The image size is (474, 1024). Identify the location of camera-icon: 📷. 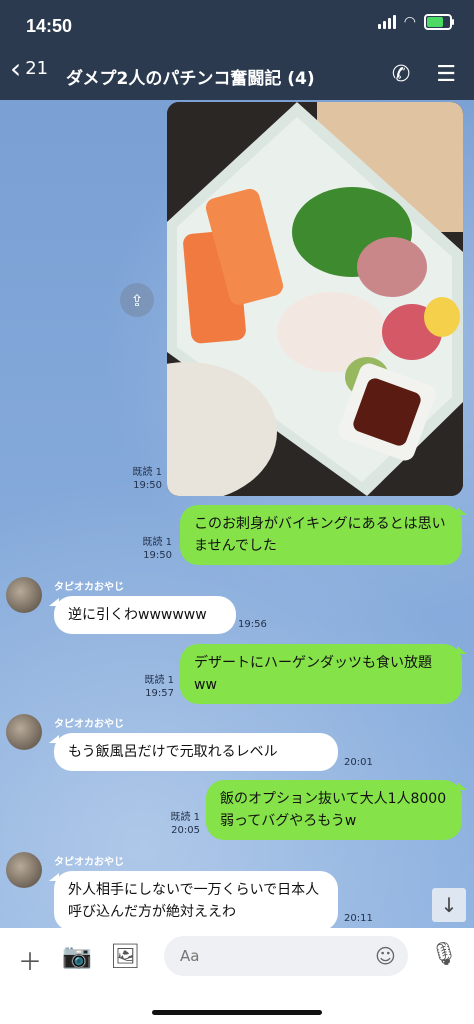
(77, 956).